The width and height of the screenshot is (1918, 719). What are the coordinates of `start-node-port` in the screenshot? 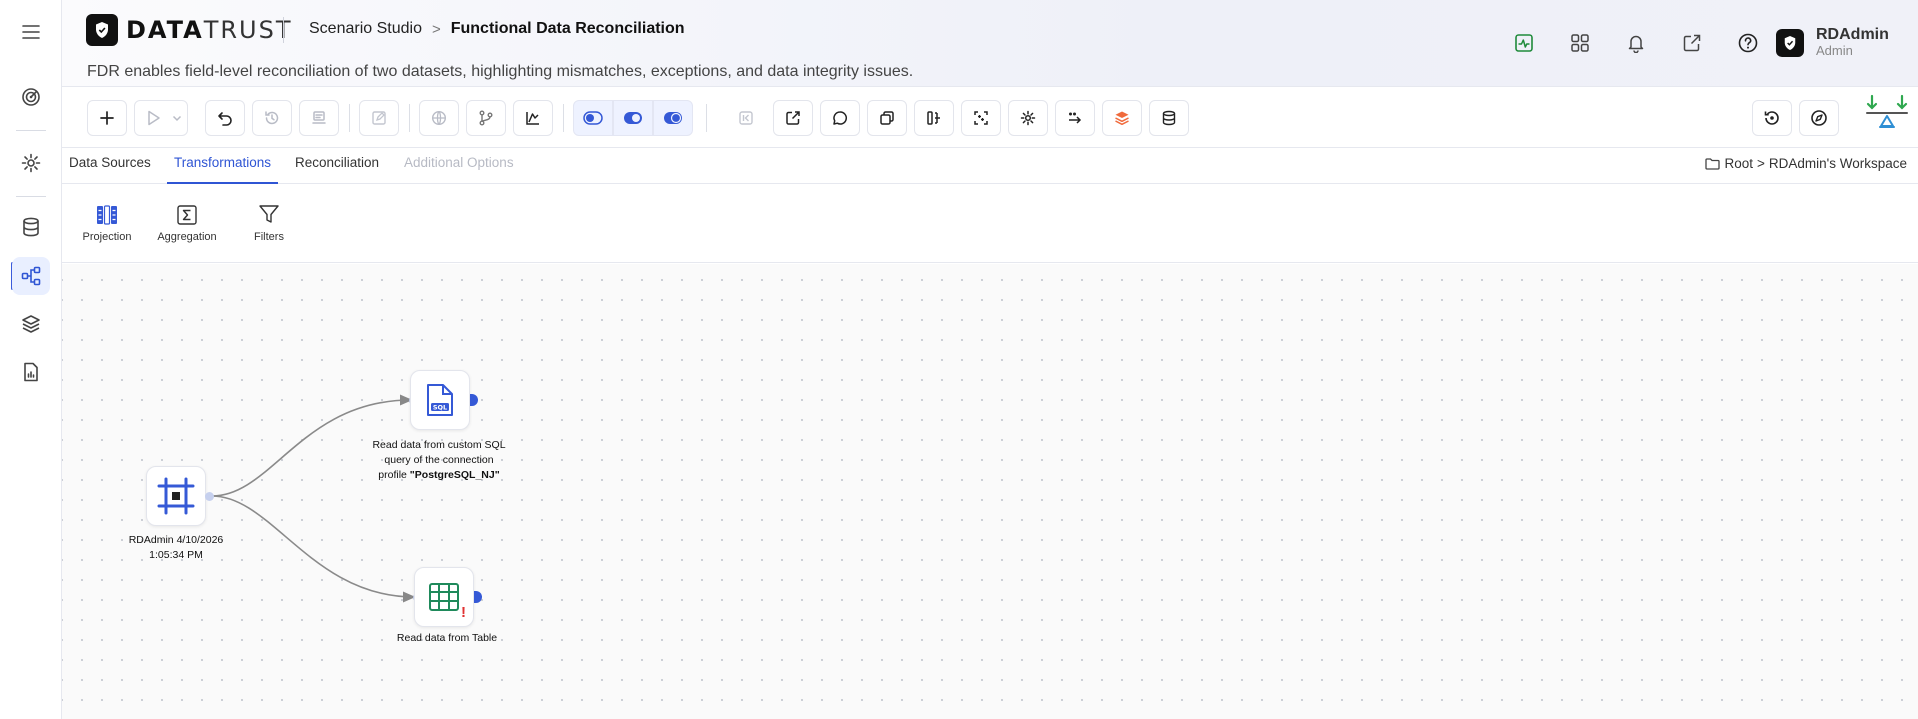 It's located at (209, 496).